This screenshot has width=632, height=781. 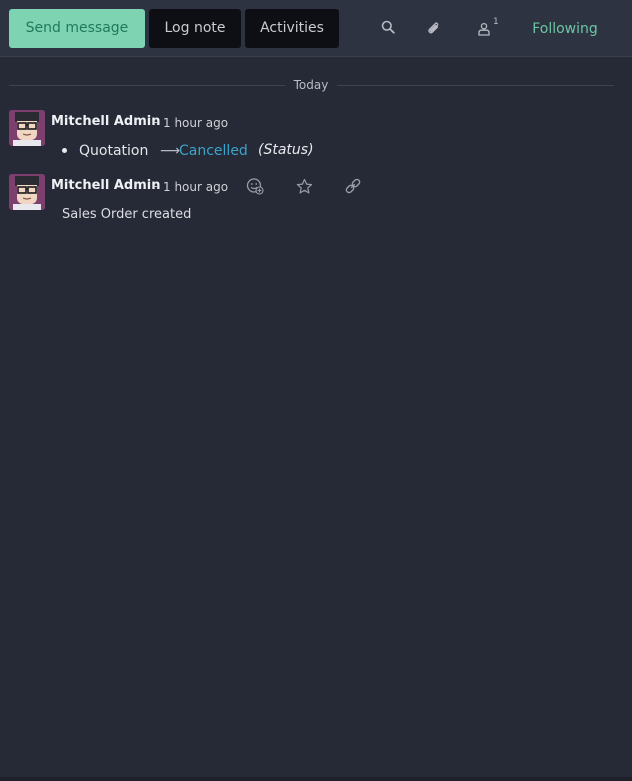 I want to click on attachments-button, so click(x=434, y=29).